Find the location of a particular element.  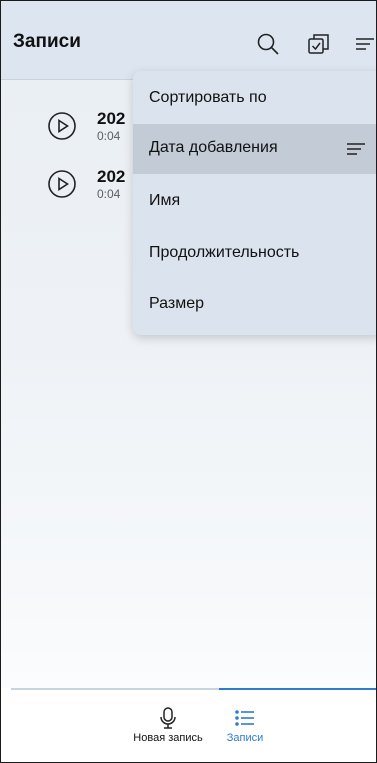

app-bar: Записи is located at coordinates (188, 40).